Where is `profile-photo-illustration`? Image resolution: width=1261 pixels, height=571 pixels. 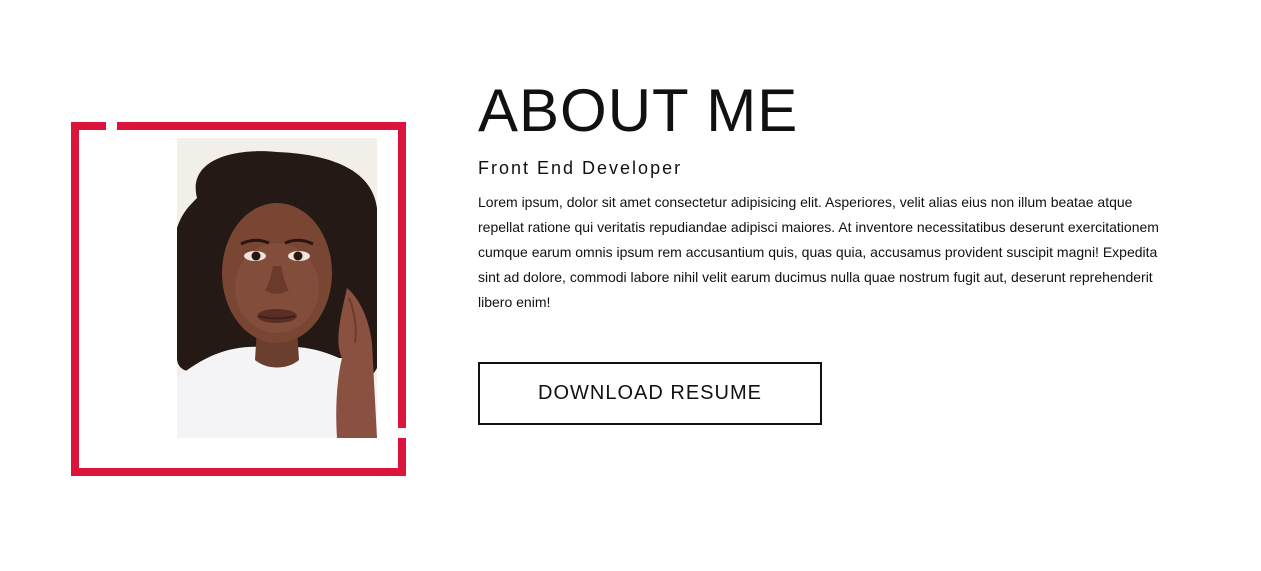 profile-photo-illustration is located at coordinates (277, 288).